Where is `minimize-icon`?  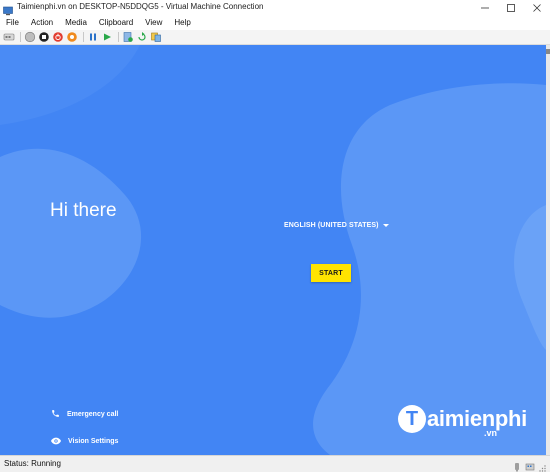
minimize-icon is located at coordinates (485, 8).